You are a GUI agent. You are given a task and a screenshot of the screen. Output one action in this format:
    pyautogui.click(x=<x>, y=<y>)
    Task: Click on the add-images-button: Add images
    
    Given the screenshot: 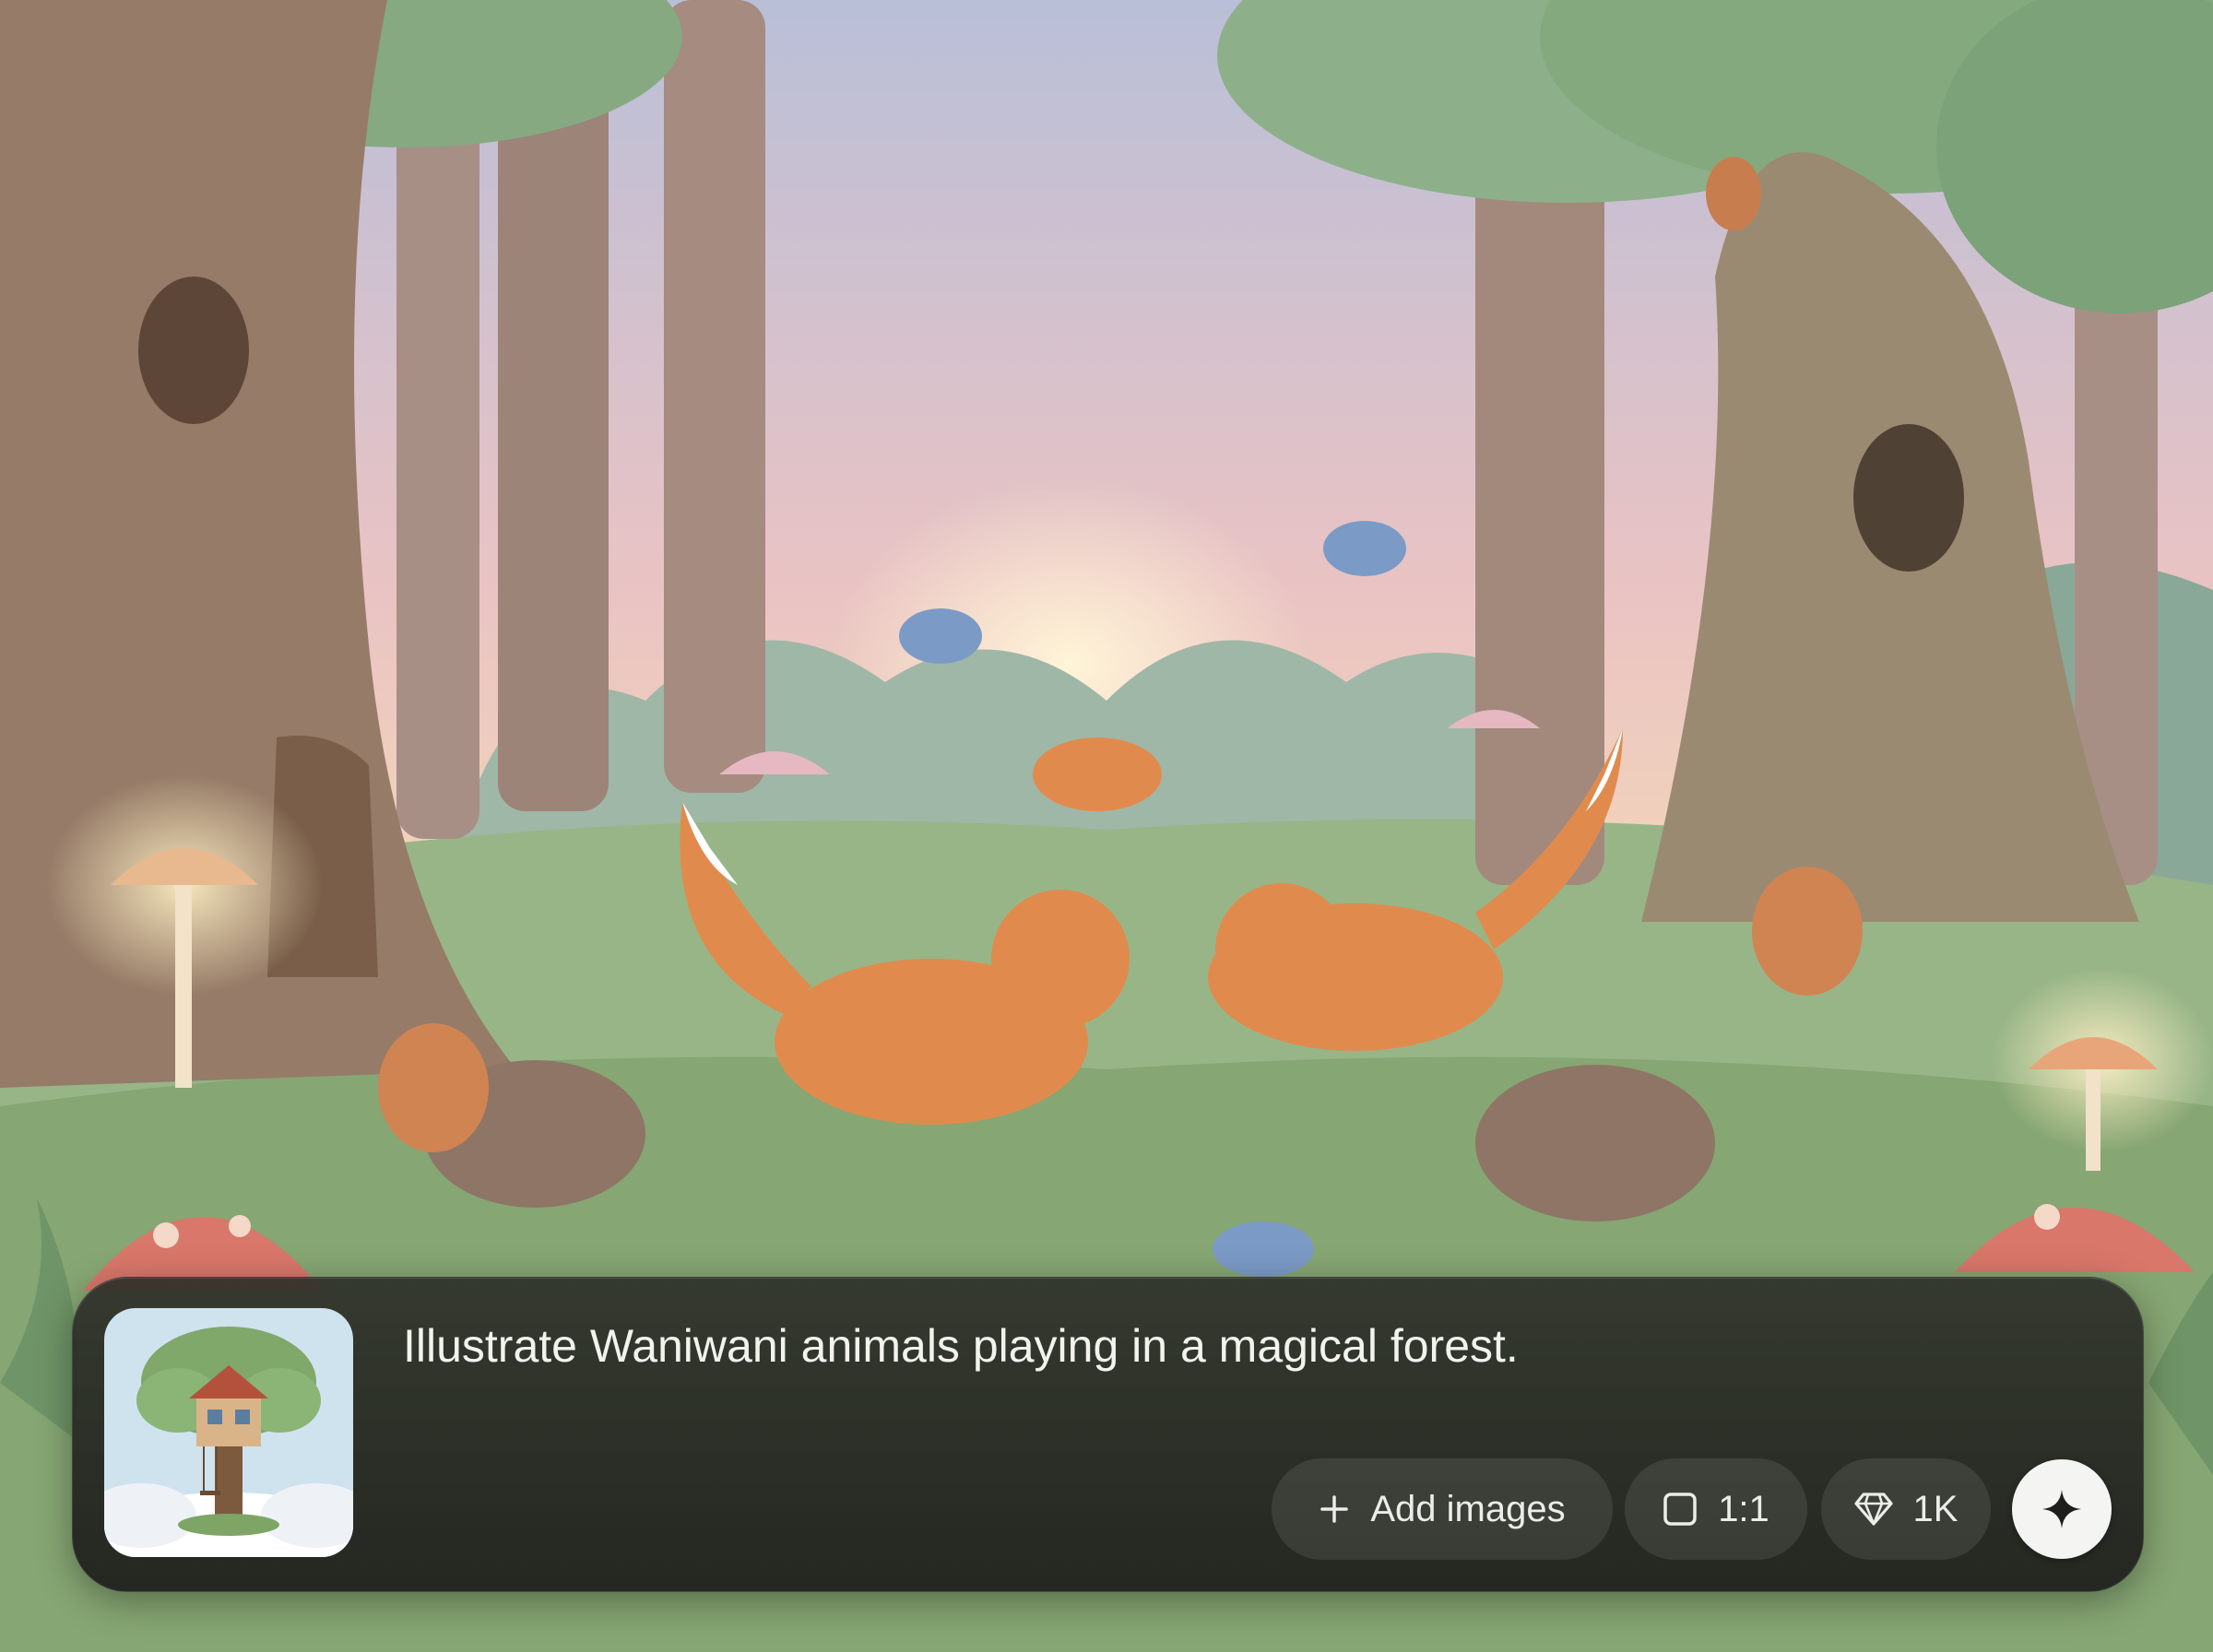 What is the action you would take?
    pyautogui.click(x=1442, y=1509)
    